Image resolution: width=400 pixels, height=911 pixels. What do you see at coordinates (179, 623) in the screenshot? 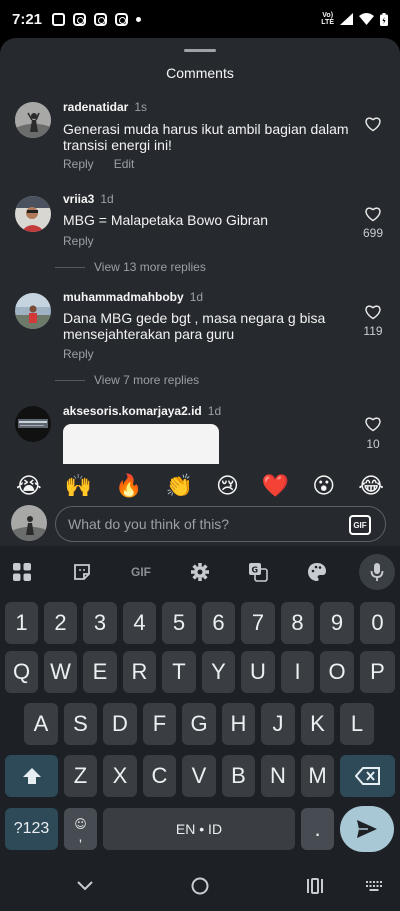
I see `key-5: 5` at bounding box center [179, 623].